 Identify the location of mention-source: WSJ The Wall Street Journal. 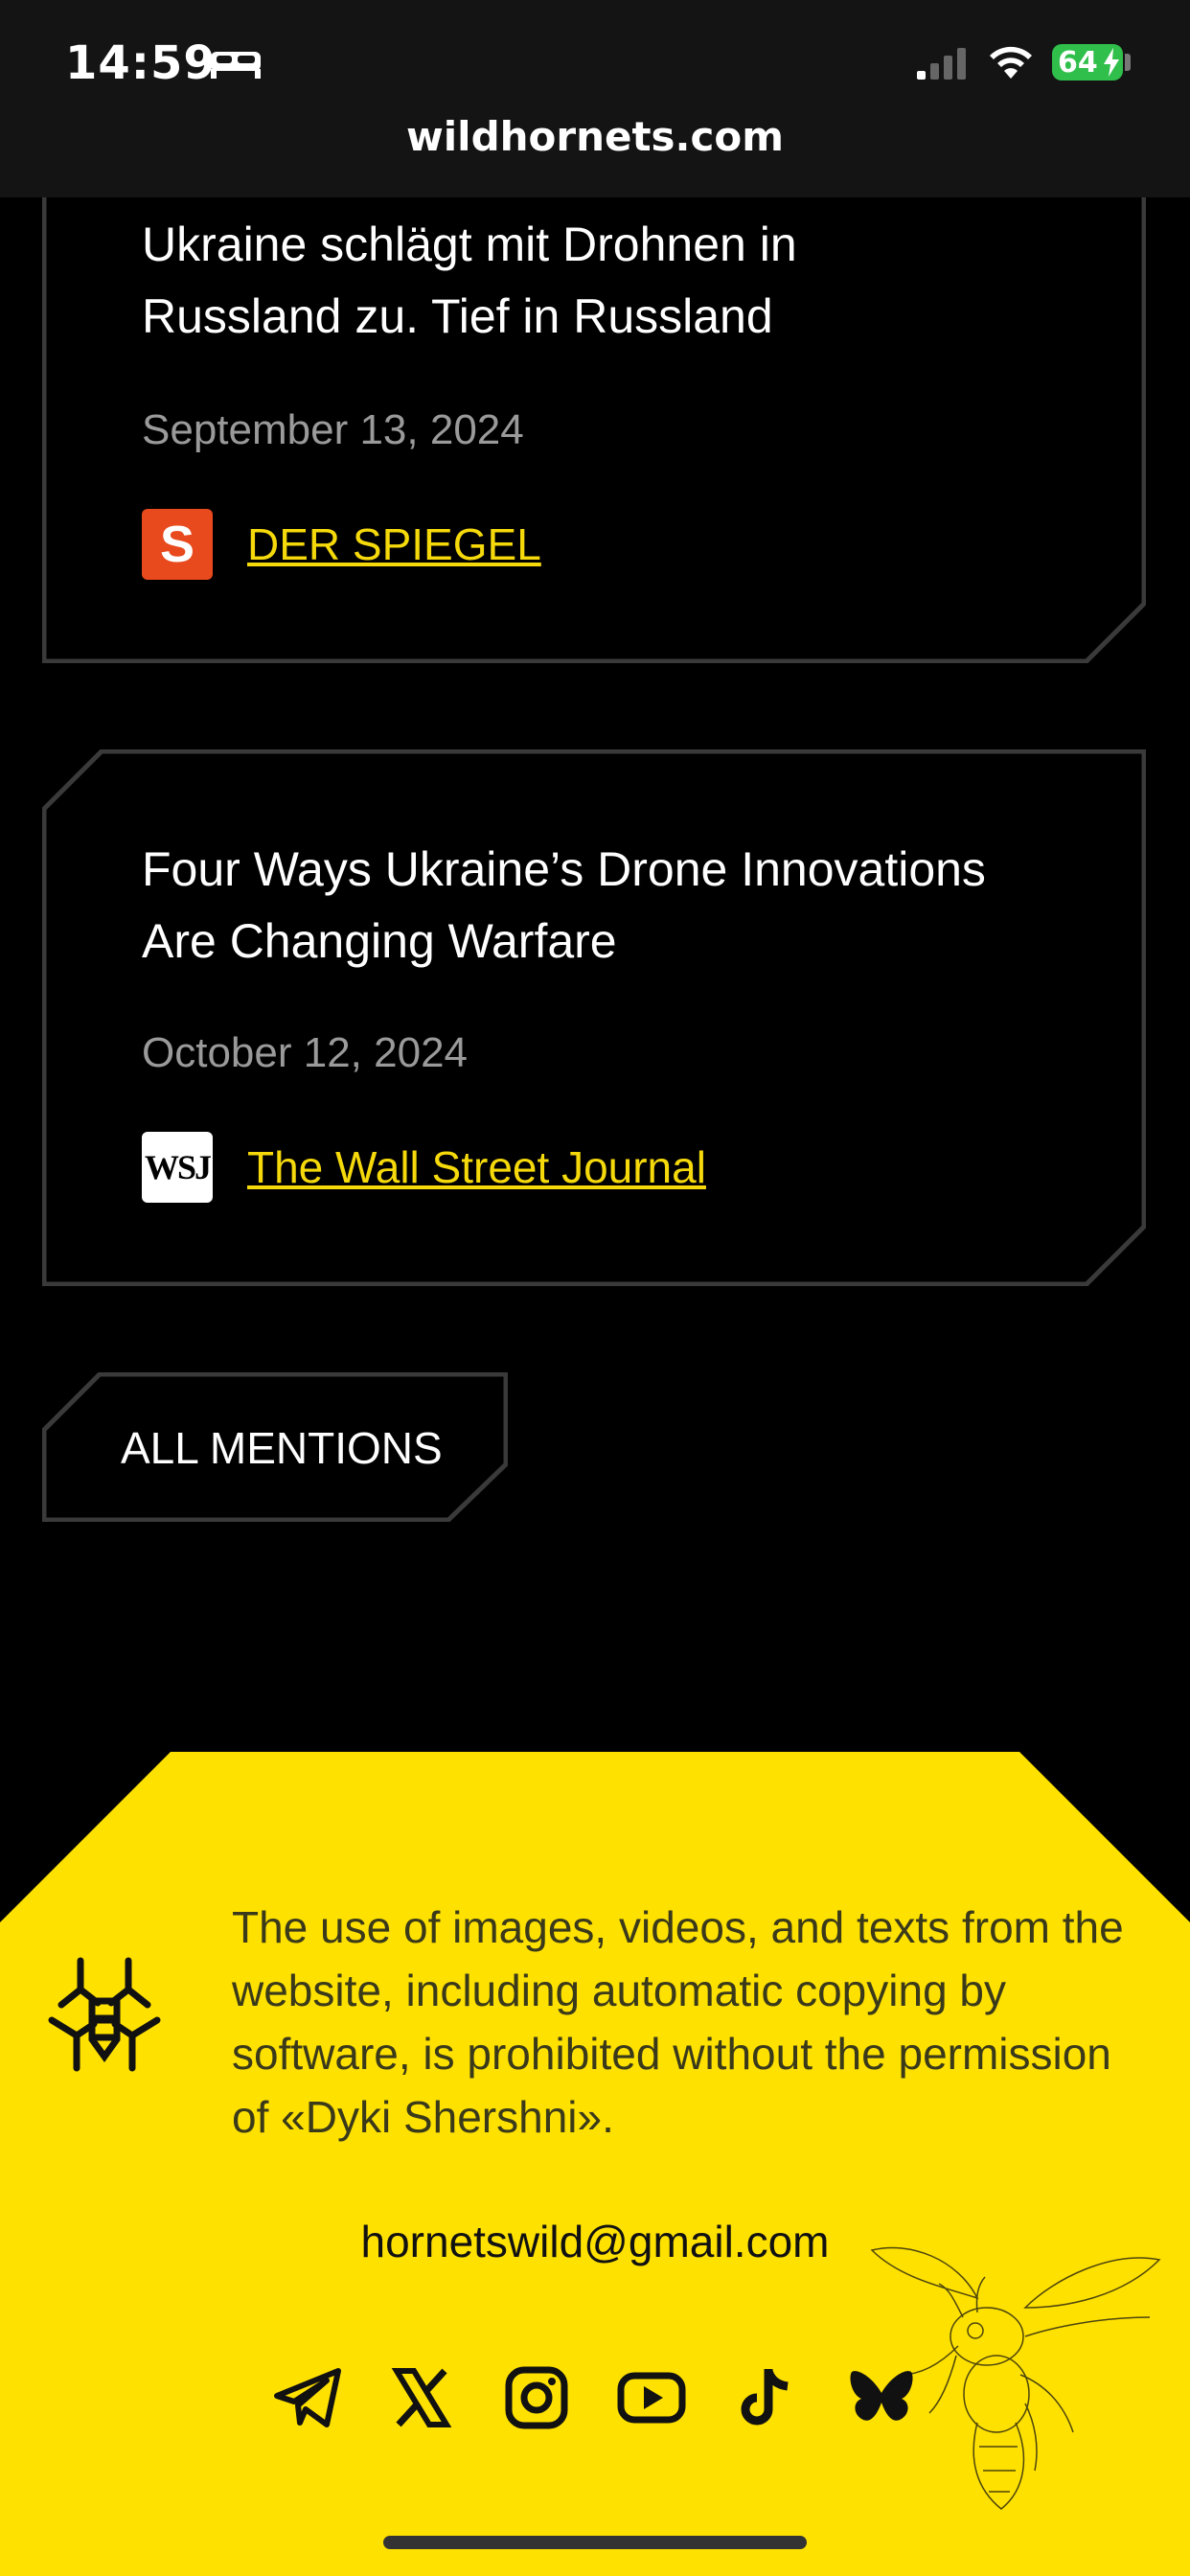
(424, 1167).